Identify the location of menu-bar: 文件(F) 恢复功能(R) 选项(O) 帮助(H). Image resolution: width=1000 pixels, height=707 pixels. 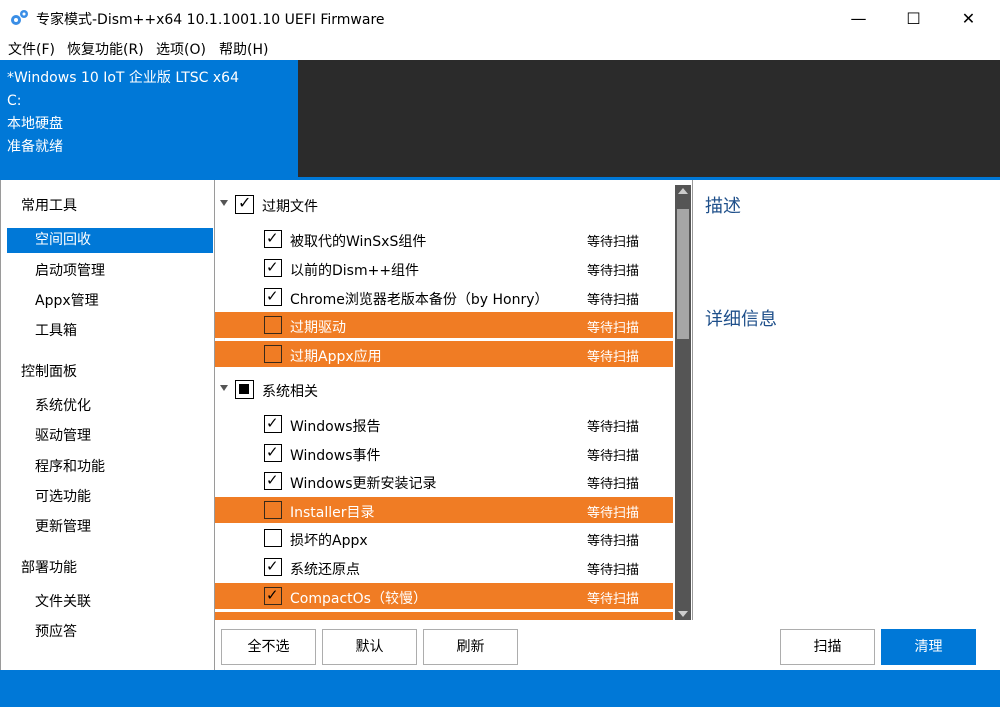
(500, 48).